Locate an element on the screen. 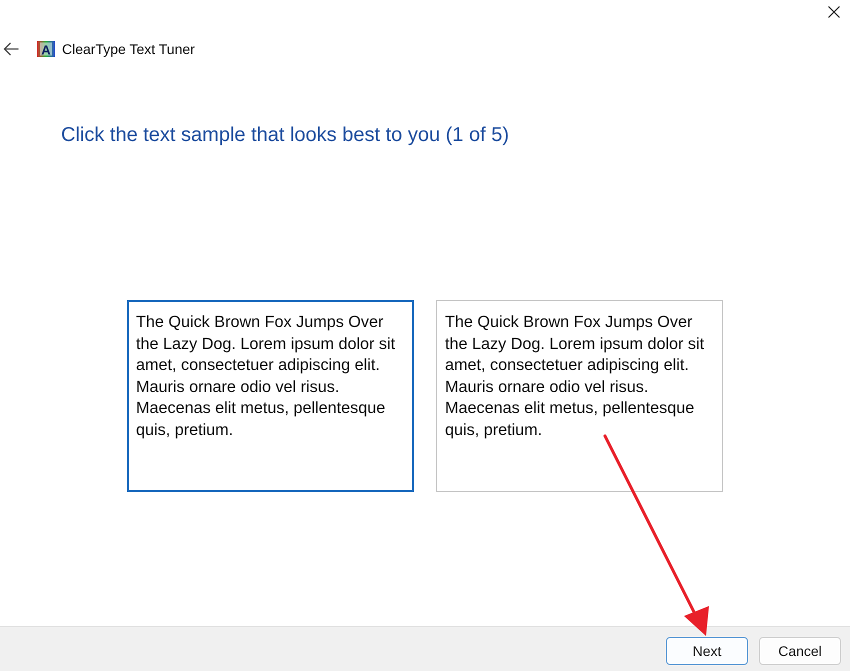 This screenshot has height=671, width=850. back-button is located at coordinates (11, 49).